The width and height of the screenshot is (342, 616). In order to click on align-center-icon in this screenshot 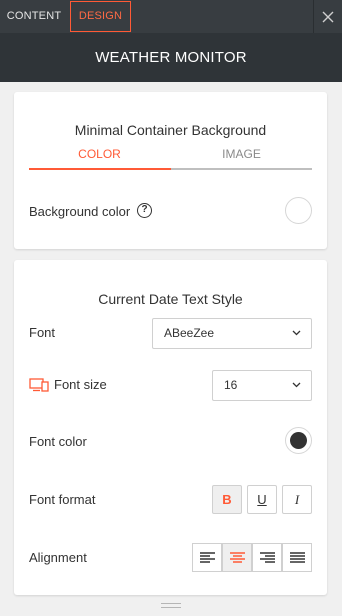, I will do `click(237, 557)`.